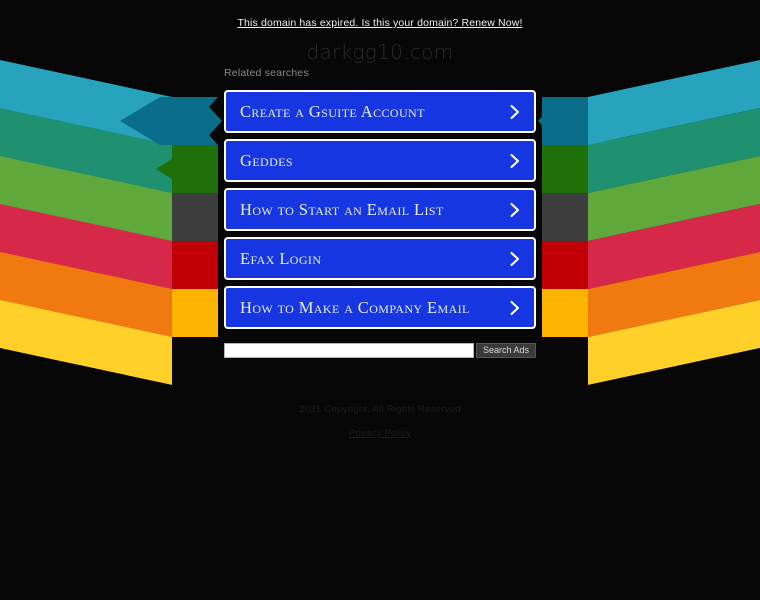 The image size is (760, 600). Describe the element at coordinates (563, 217) in the screenshot. I see `right-arrow-heads` at that location.